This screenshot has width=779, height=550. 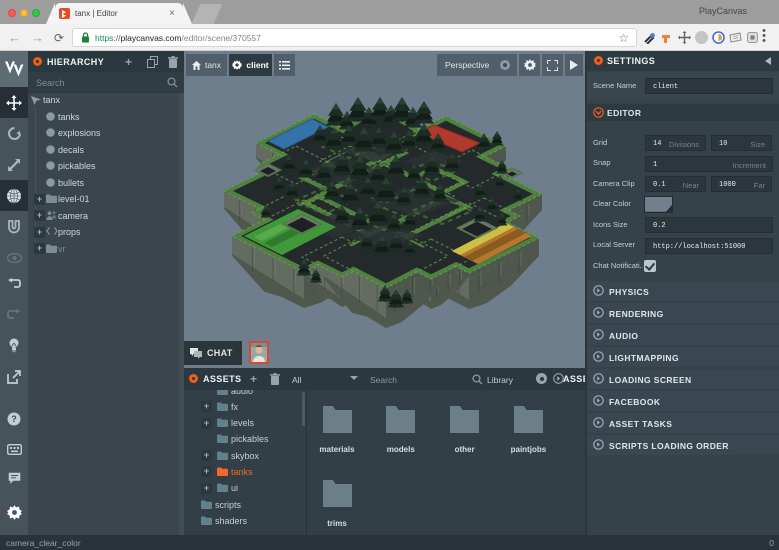 I want to click on setting-input: http://localhost:51000, so click(x=709, y=245).